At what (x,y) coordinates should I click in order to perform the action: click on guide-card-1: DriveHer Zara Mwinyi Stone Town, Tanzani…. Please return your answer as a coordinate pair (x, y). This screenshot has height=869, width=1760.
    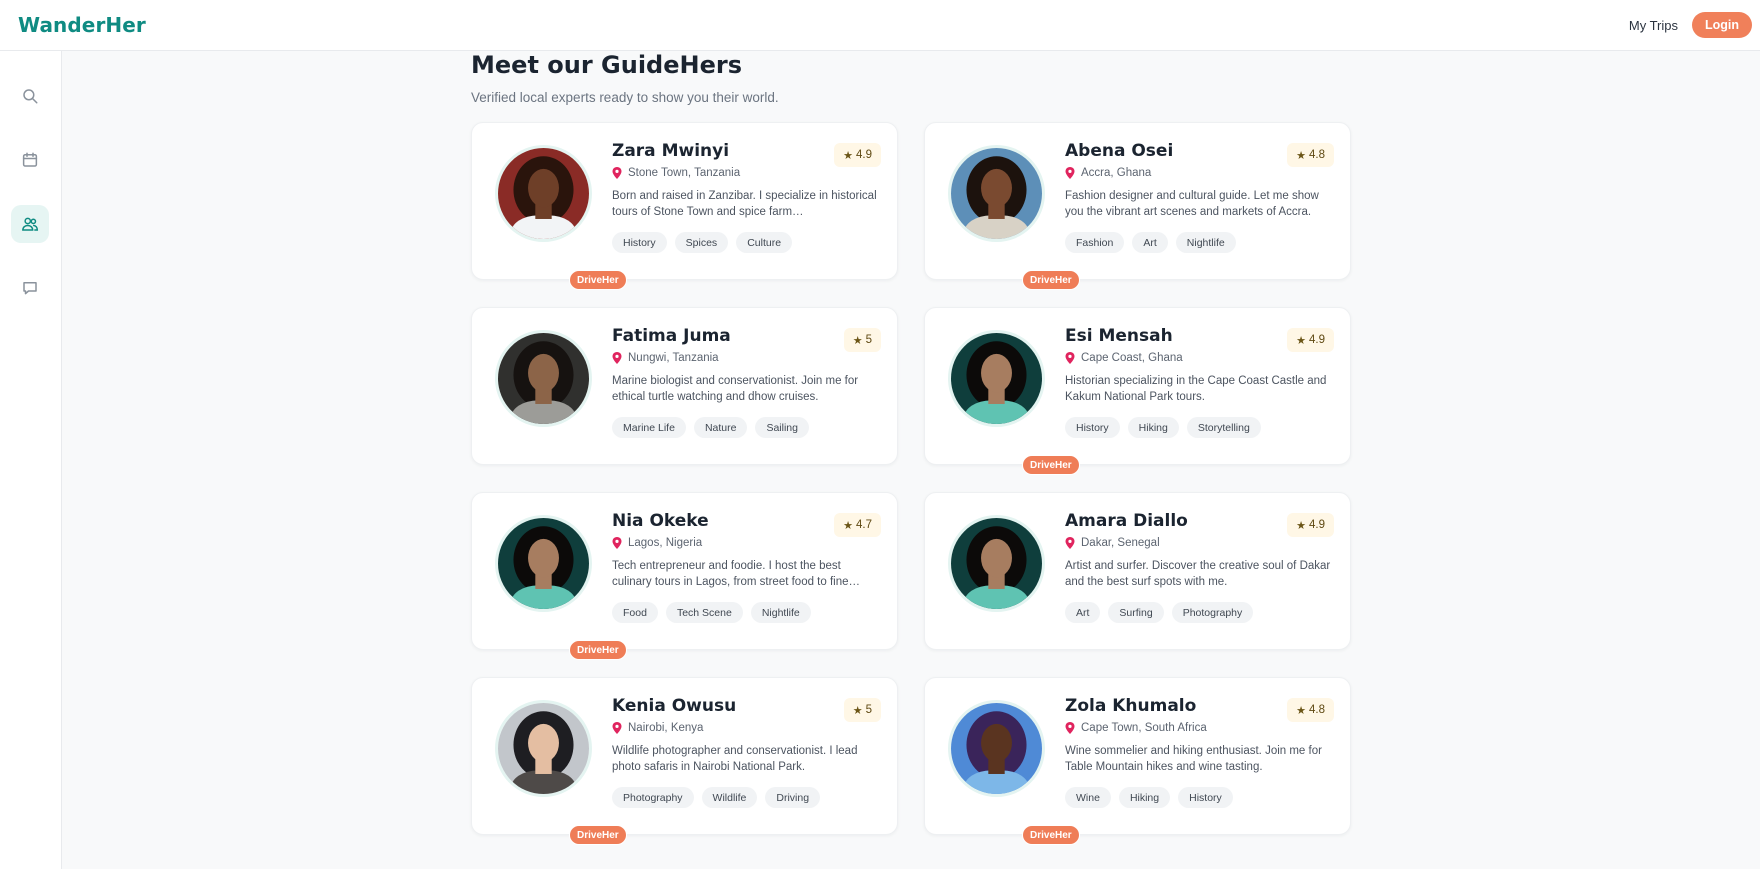
    Looking at the image, I should click on (684, 206).